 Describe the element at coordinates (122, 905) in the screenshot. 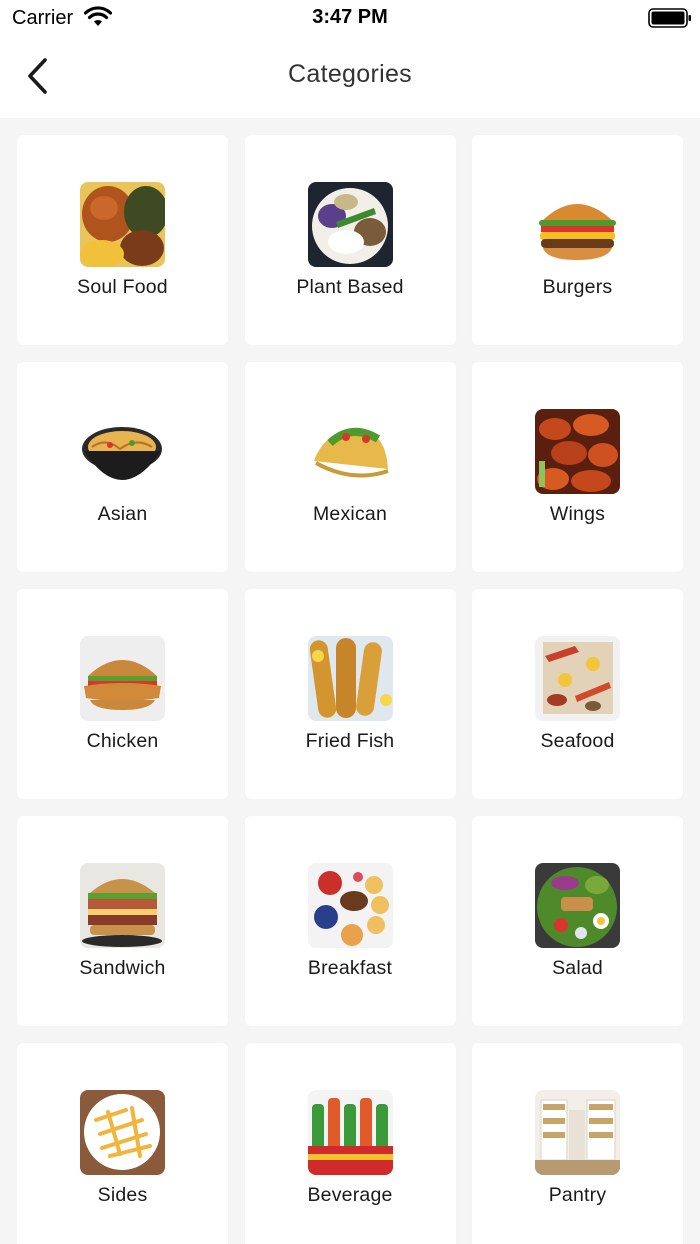

I see `sandwich-image` at that location.